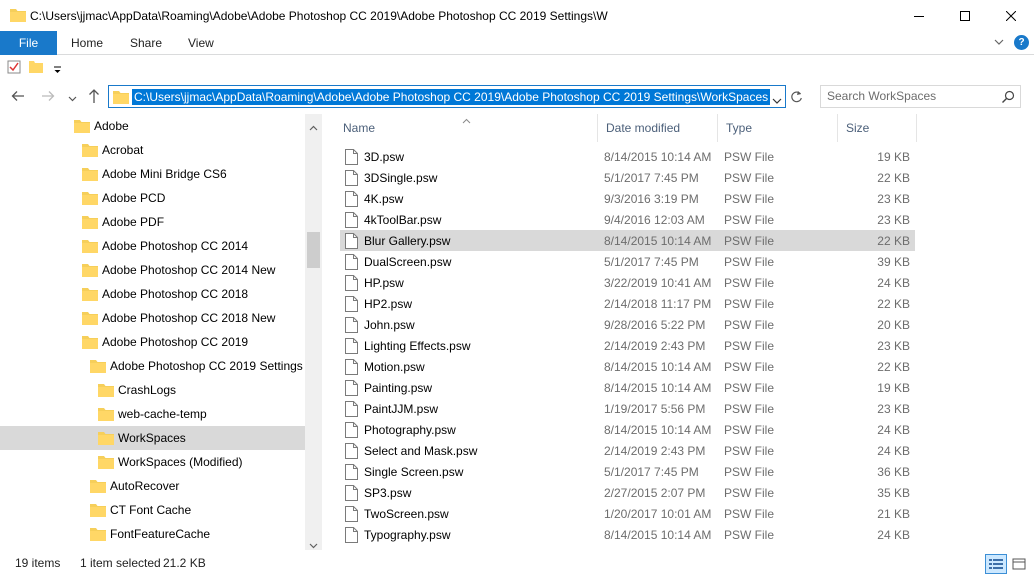  I want to click on tab-share: Share, so click(146, 43).